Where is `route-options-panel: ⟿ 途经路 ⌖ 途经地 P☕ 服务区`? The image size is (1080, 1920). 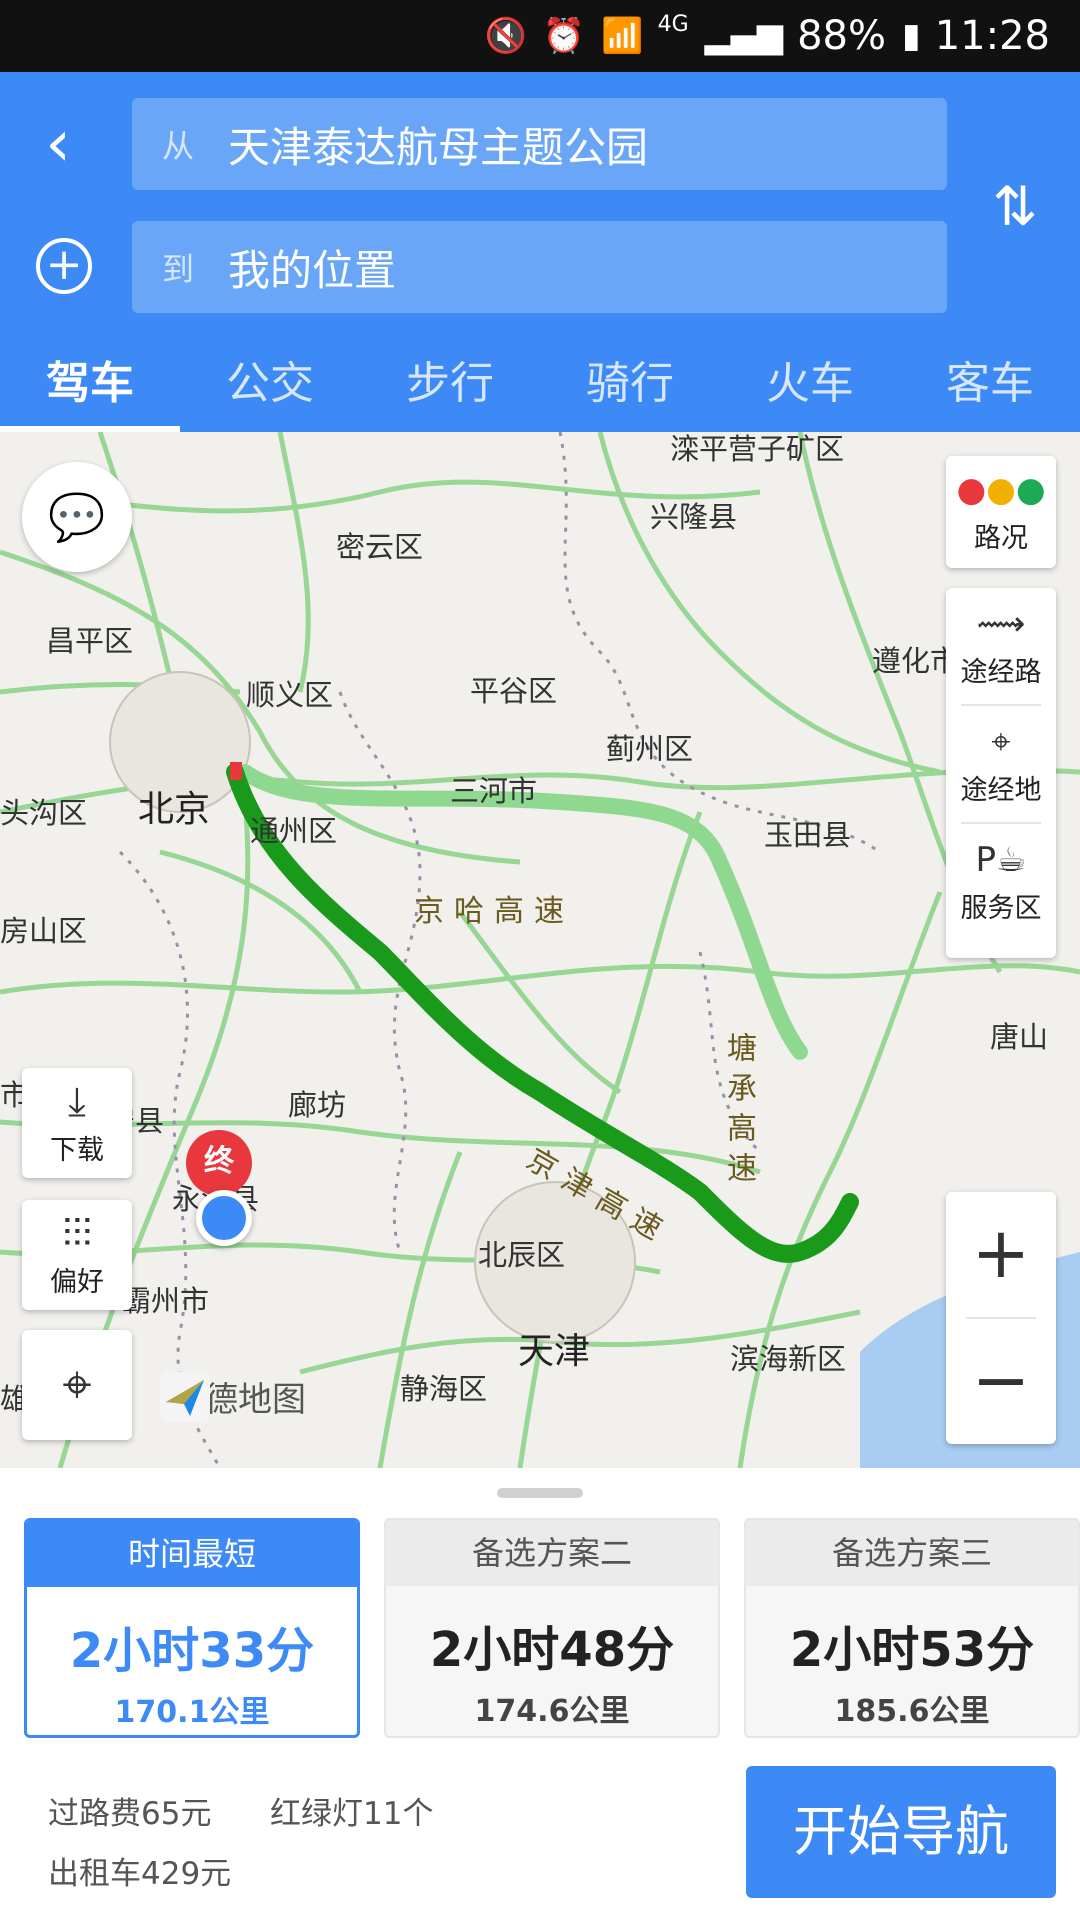
route-options-panel: ⟿ 途经路 ⌖ 途经地 P☕ 服务区 is located at coordinates (1001, 773).